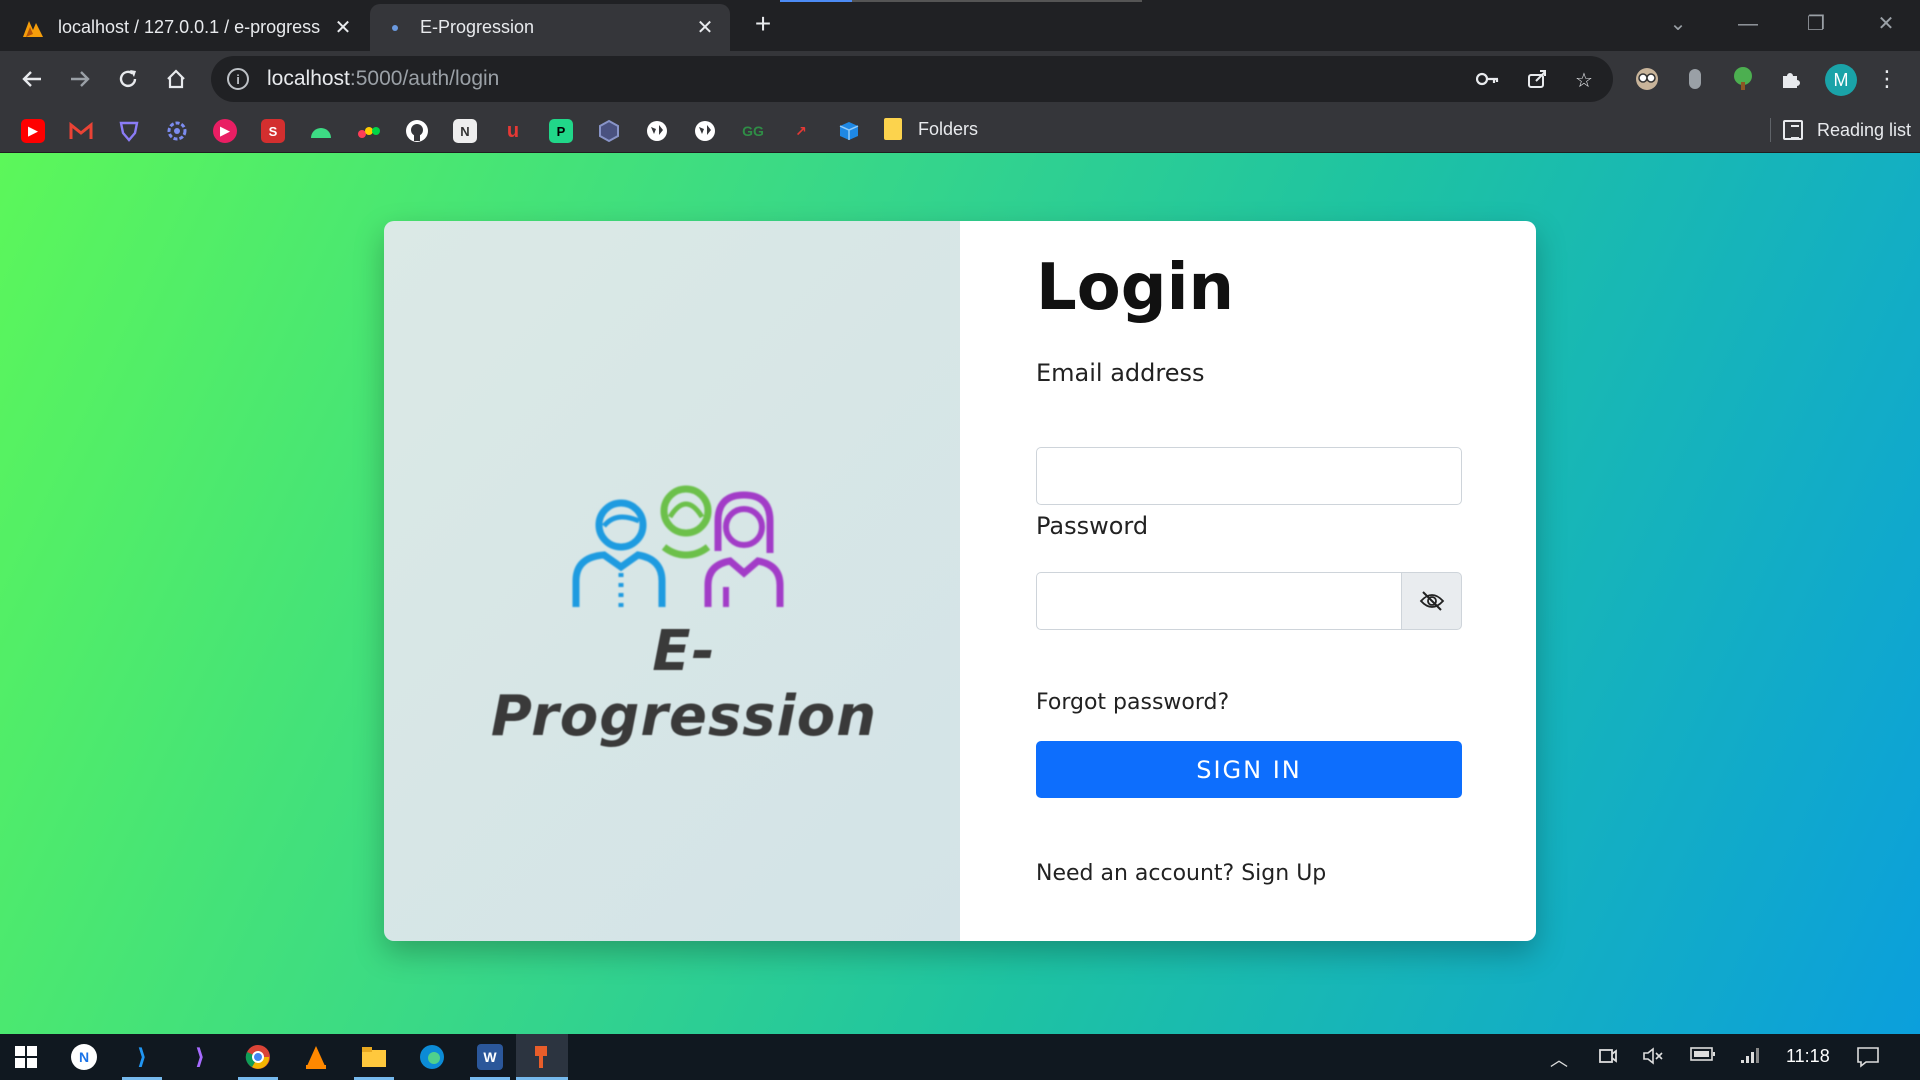 The height and width of the screenshot is (1080, 1920). I want to click on sign-up-link: Need an account? Sign Up, so click(1181, 873).